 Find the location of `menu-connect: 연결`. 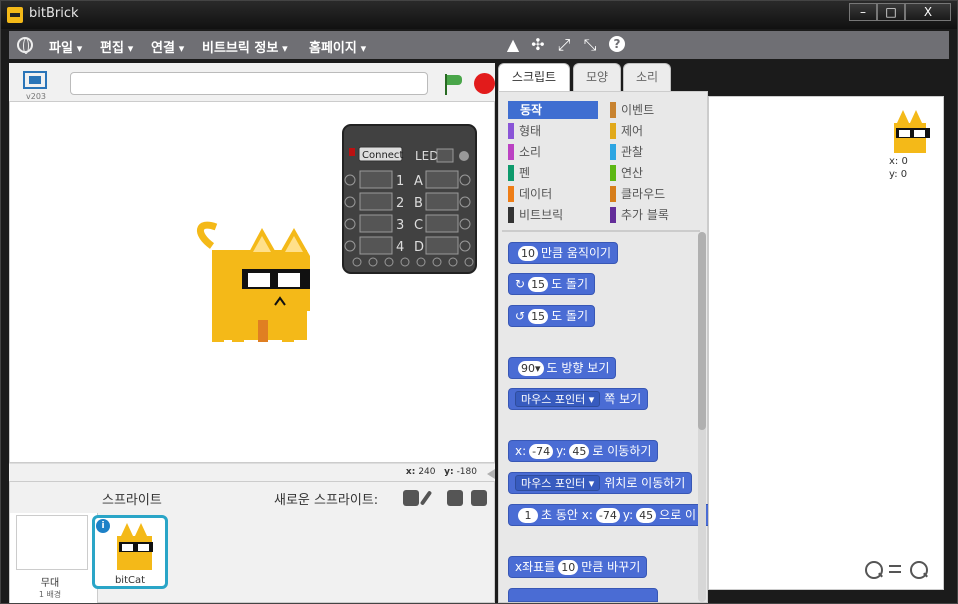

menu-connect: 연결 is located at coordinates (167, 46).